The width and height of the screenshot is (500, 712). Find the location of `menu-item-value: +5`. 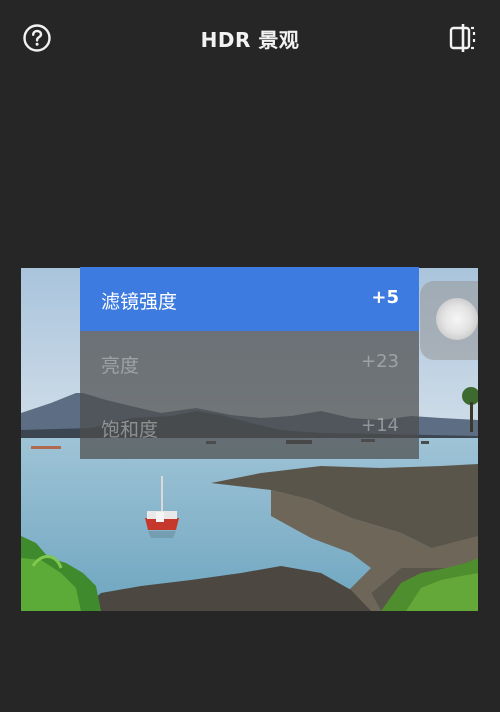

menu-item-value: +5 is located at coordinates (385, 297).